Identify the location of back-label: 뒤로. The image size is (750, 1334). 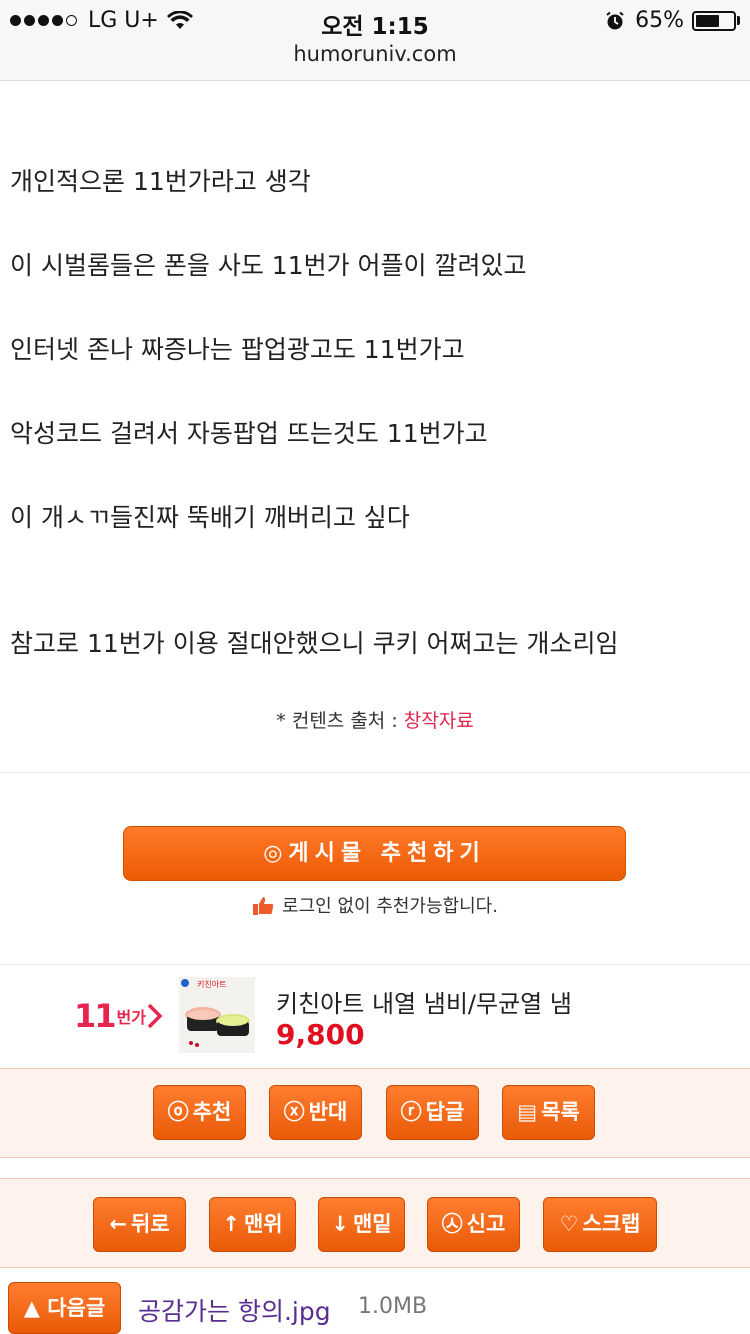
(150, 1224).